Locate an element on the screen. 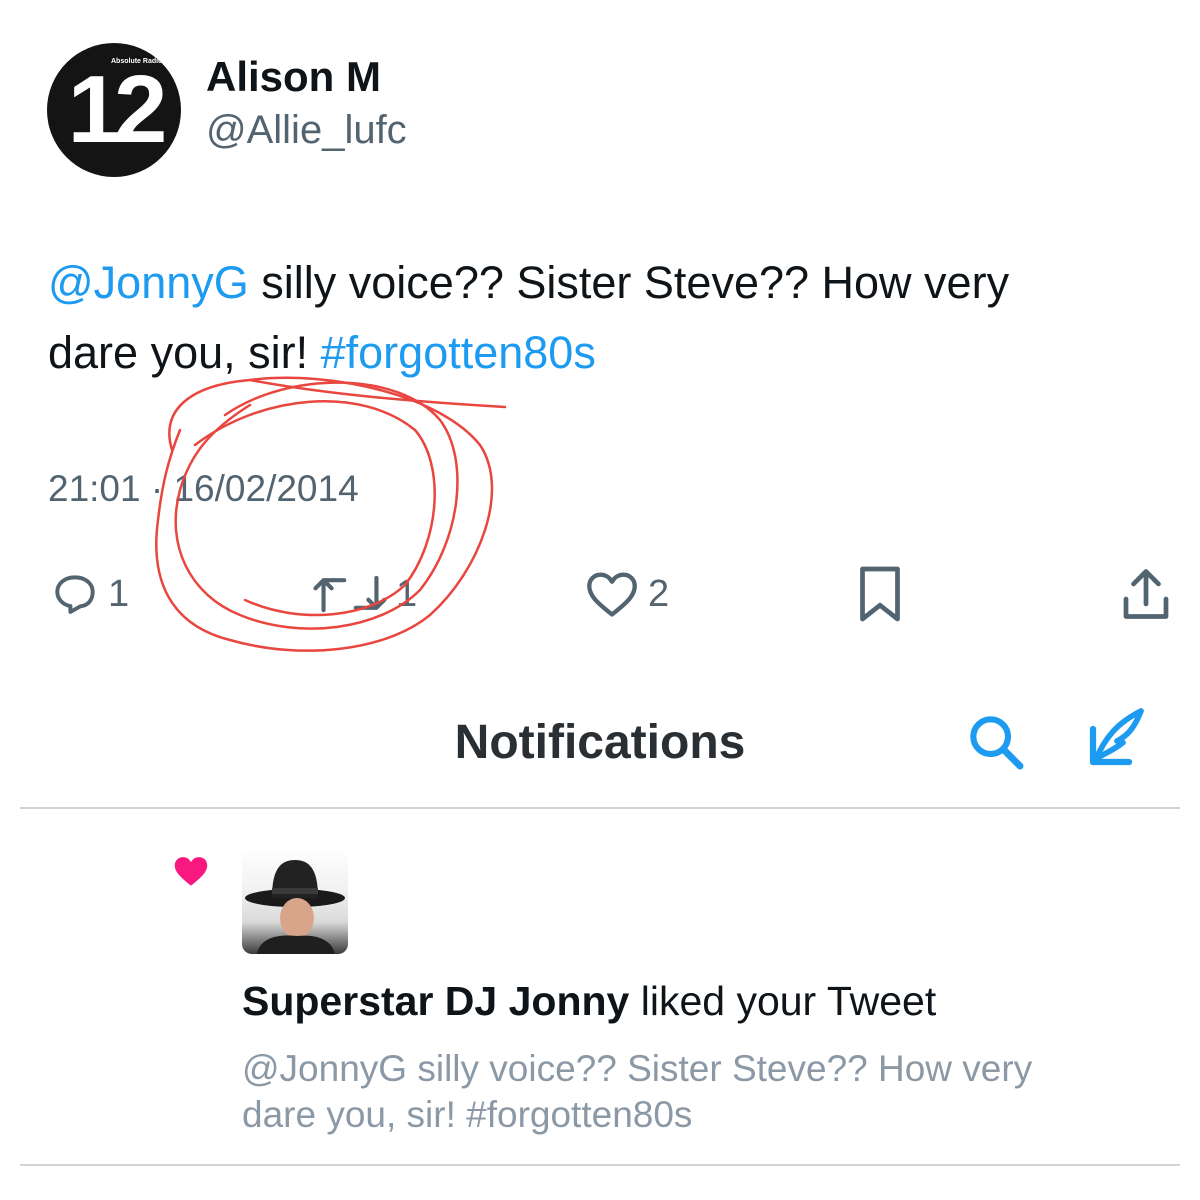  tweet-time: 21:01 is located at coordinates (94, 488).